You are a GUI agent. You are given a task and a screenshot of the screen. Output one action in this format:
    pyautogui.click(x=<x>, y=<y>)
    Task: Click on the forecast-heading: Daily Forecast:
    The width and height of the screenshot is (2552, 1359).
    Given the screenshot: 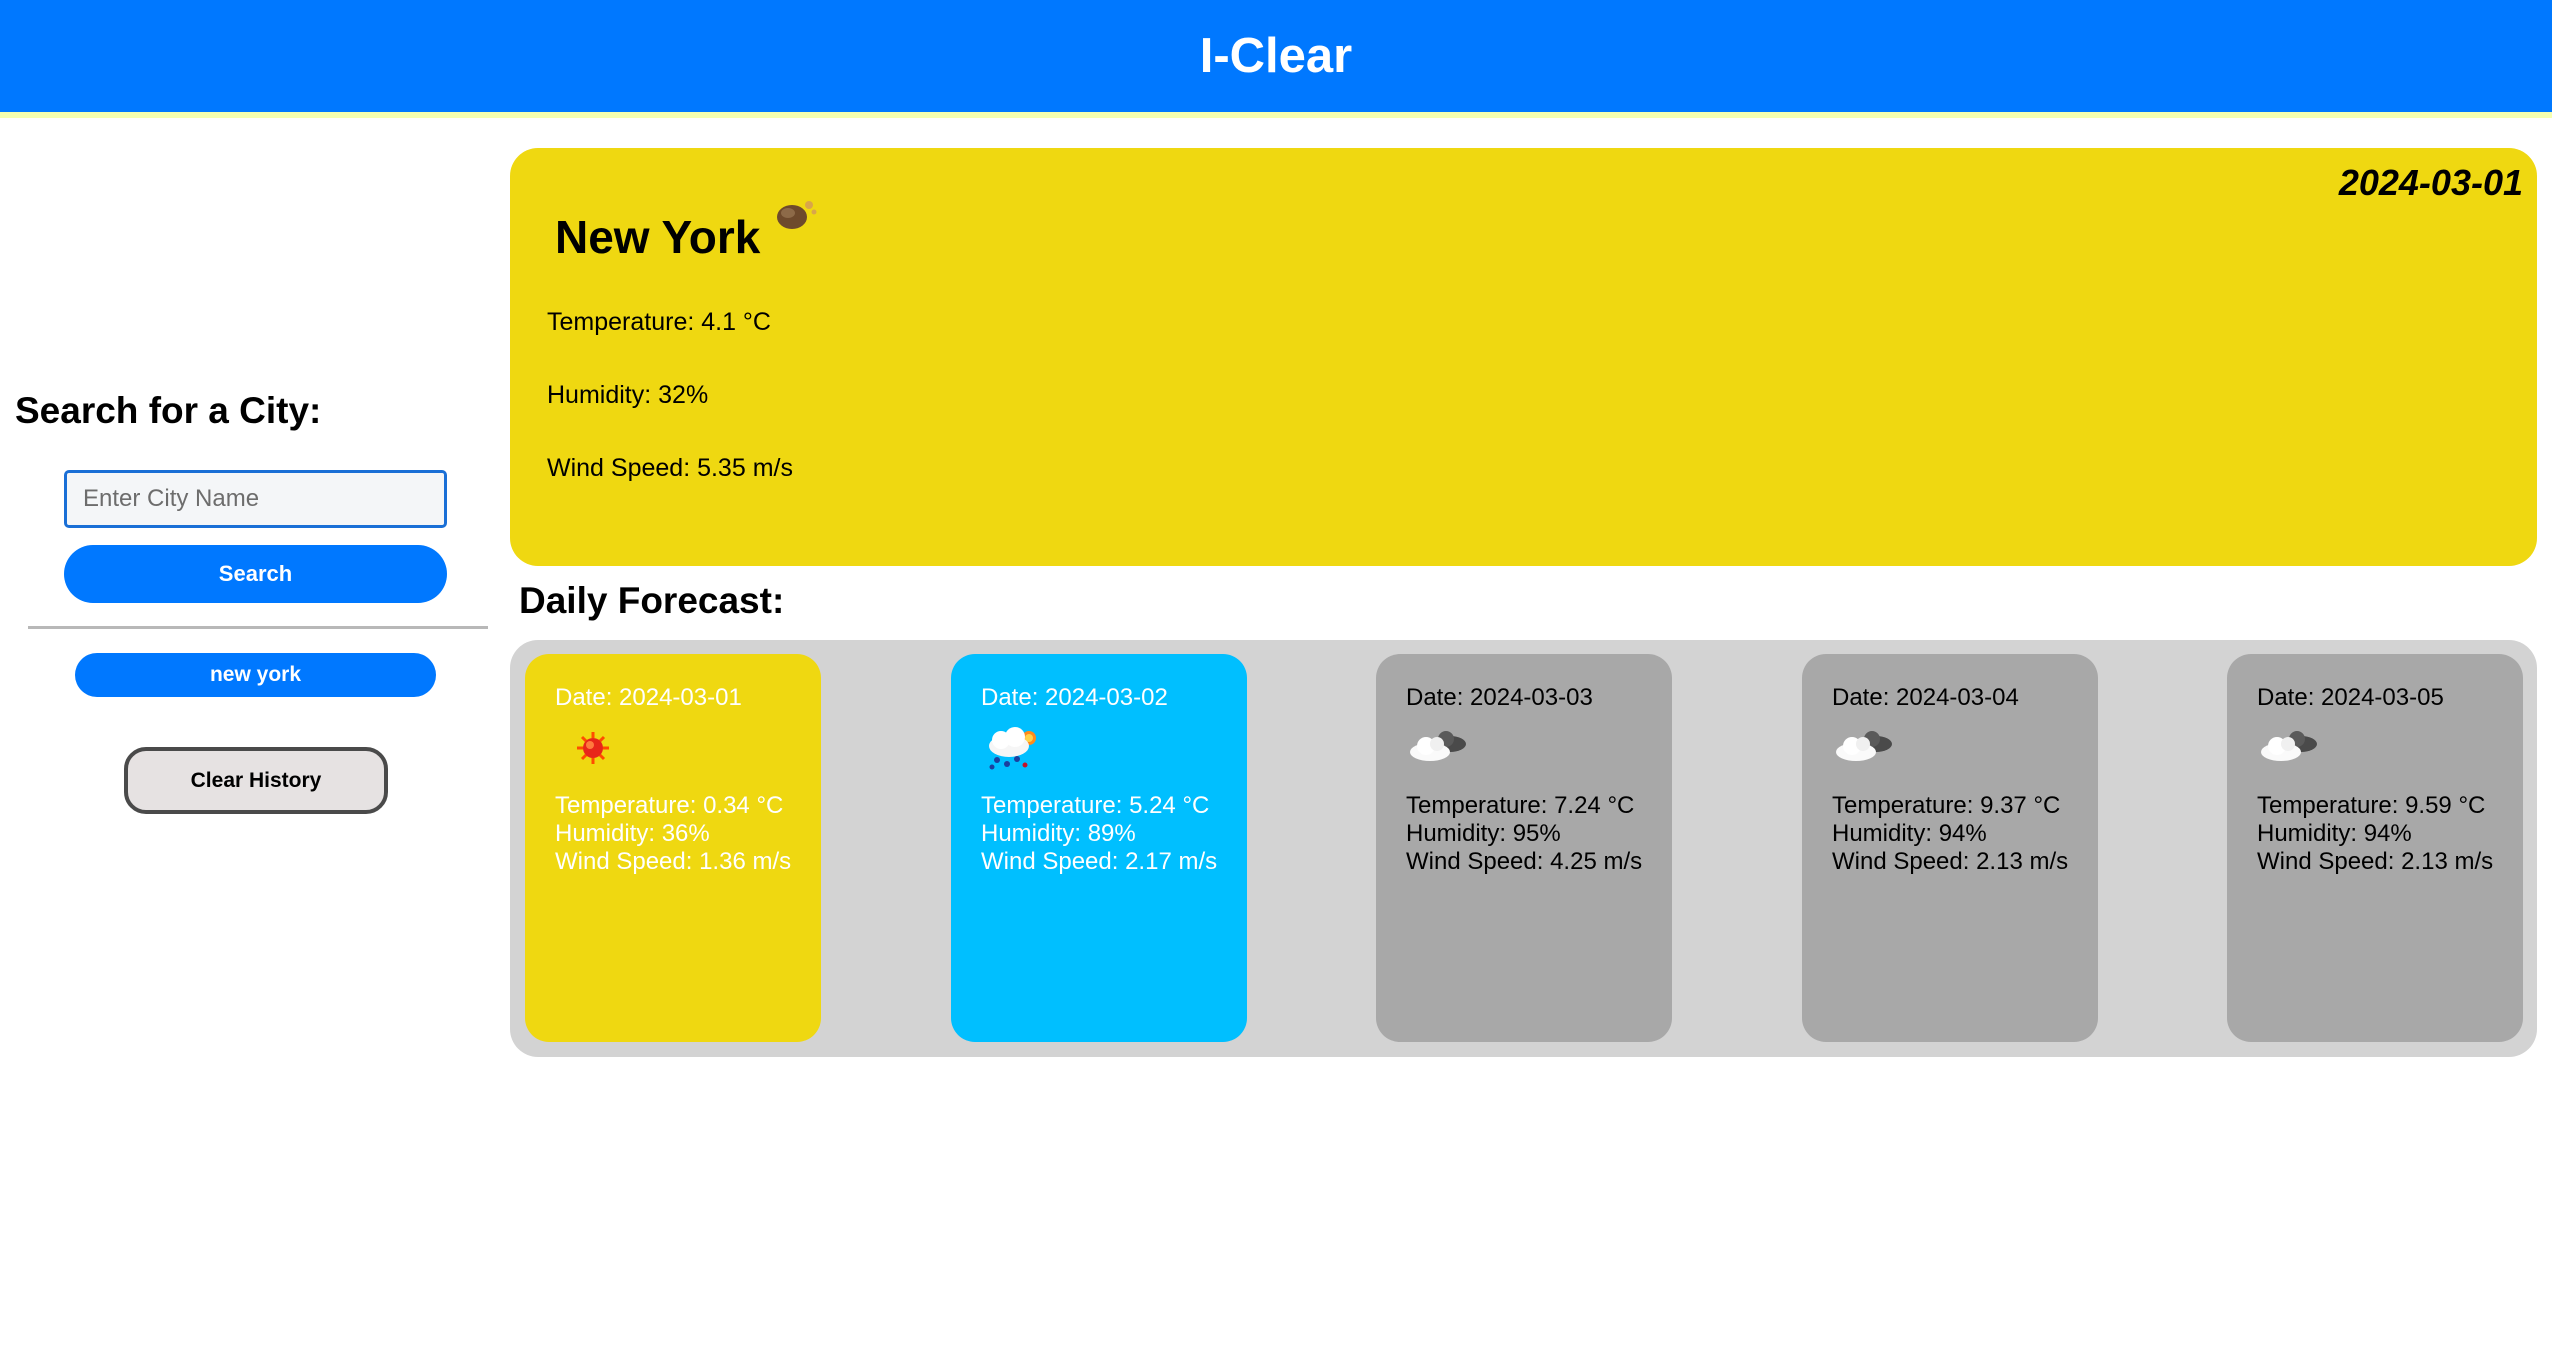 What is the action you would take?
    pyautogui.click(x=652, y=600)
    